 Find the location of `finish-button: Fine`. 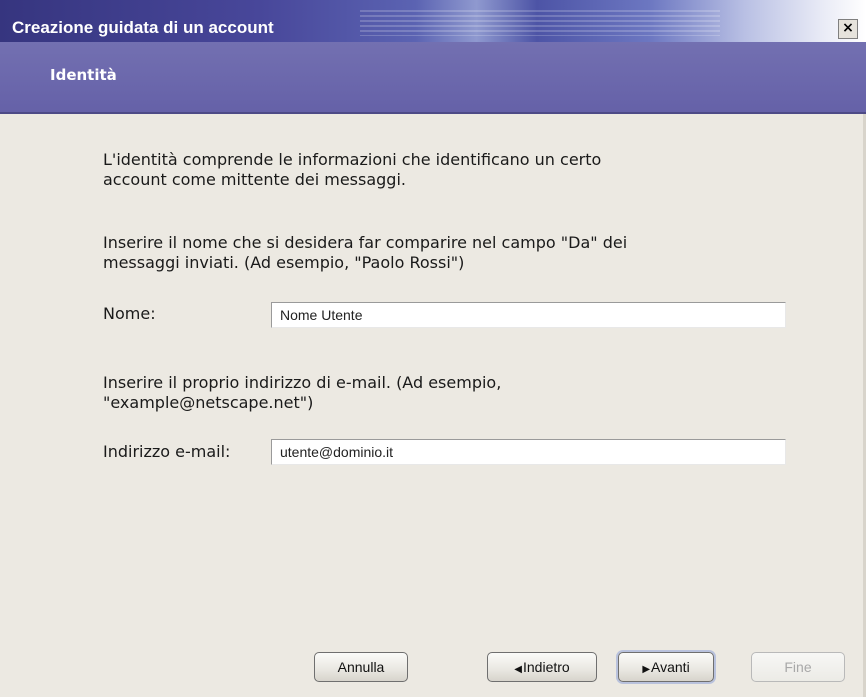

finish-button: Fine is located at coordinates (798, 667).